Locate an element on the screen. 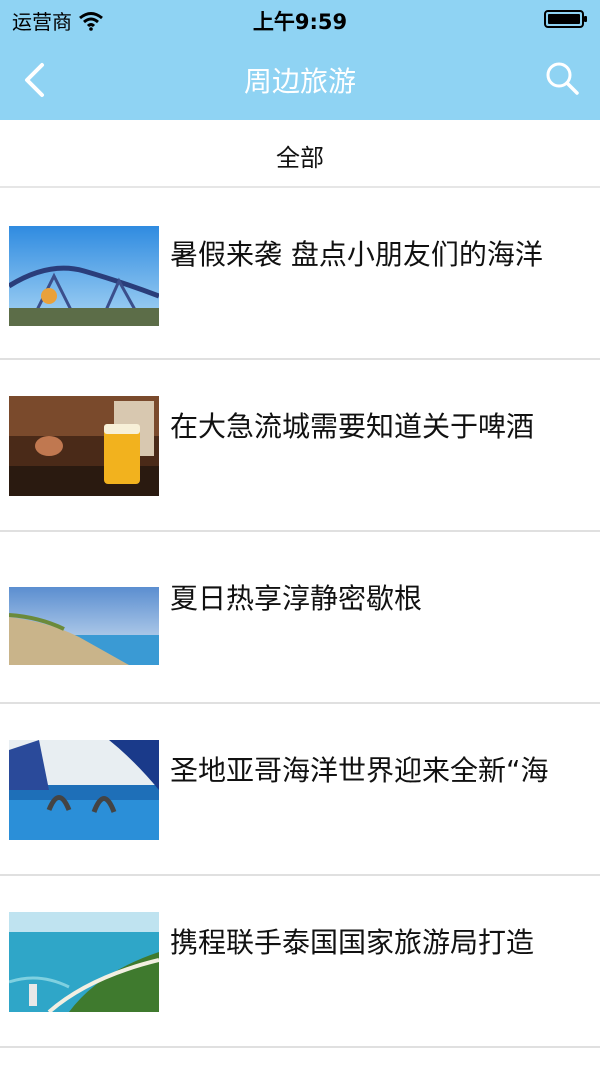  article-title: 携程联手泰国国家旅游局打造 is located at coordinates (352, 942).